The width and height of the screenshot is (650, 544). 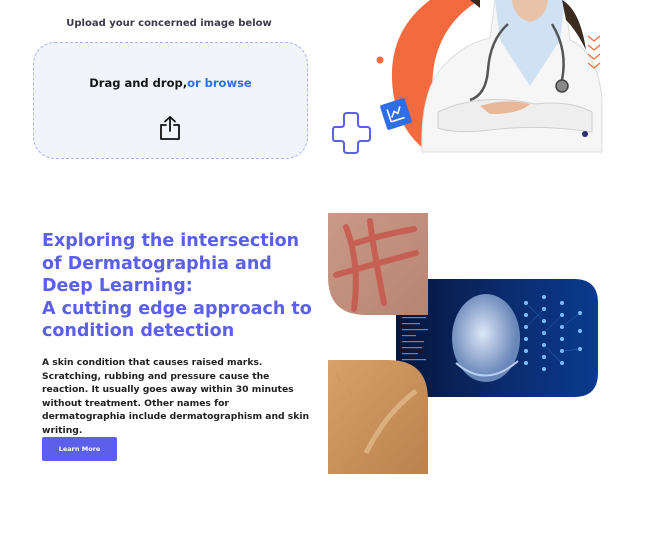 What do you see at coordinates (169, 23) in the screenshot?
I see `upload-caption: Upload your concerned image below` at bounding box center [169, 23].